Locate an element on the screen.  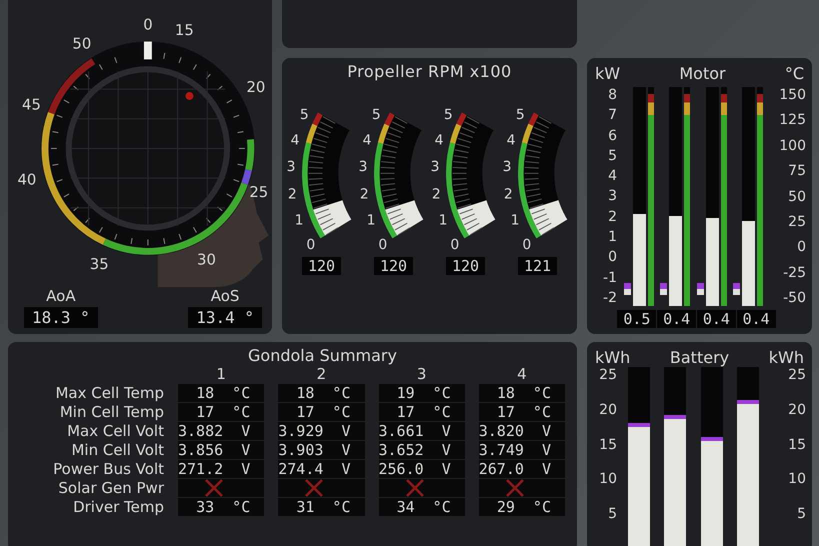
table-cell: 271.2 V is located at coordinates (221, 469).